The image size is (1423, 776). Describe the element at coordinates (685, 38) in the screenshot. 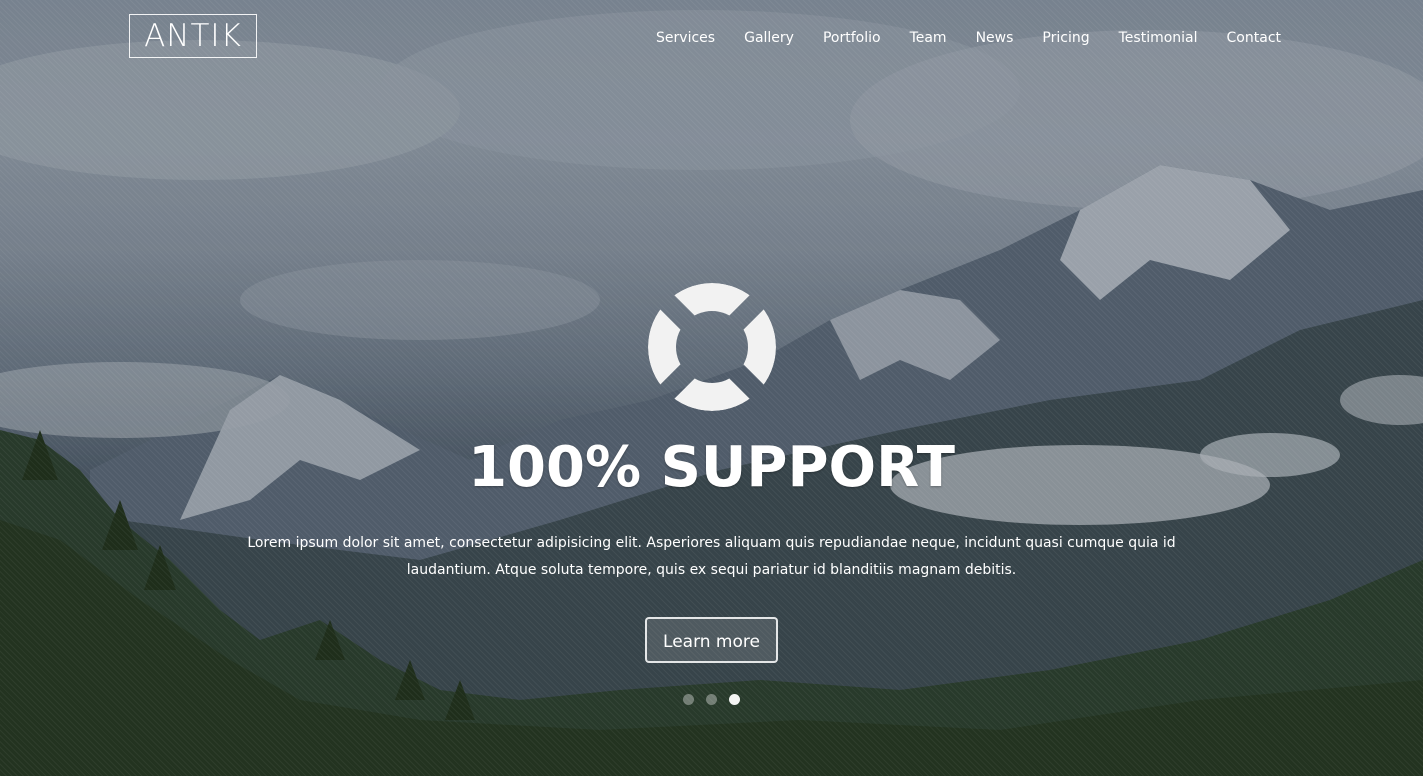

I see `nav-item-services: Services` at that location.